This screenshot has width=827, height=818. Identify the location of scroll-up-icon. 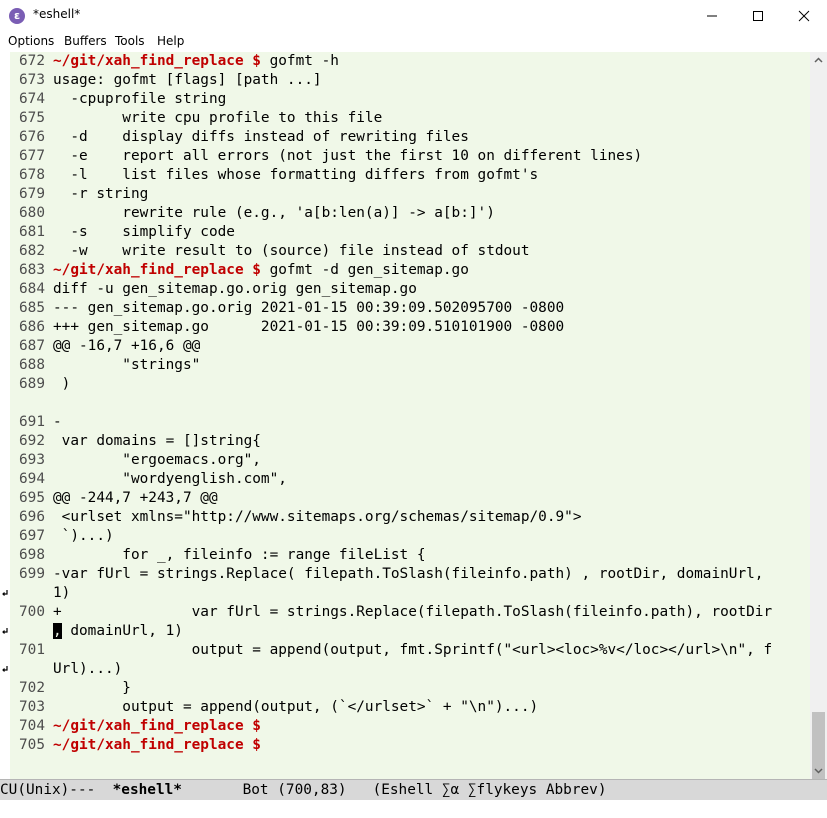
(818, 60).